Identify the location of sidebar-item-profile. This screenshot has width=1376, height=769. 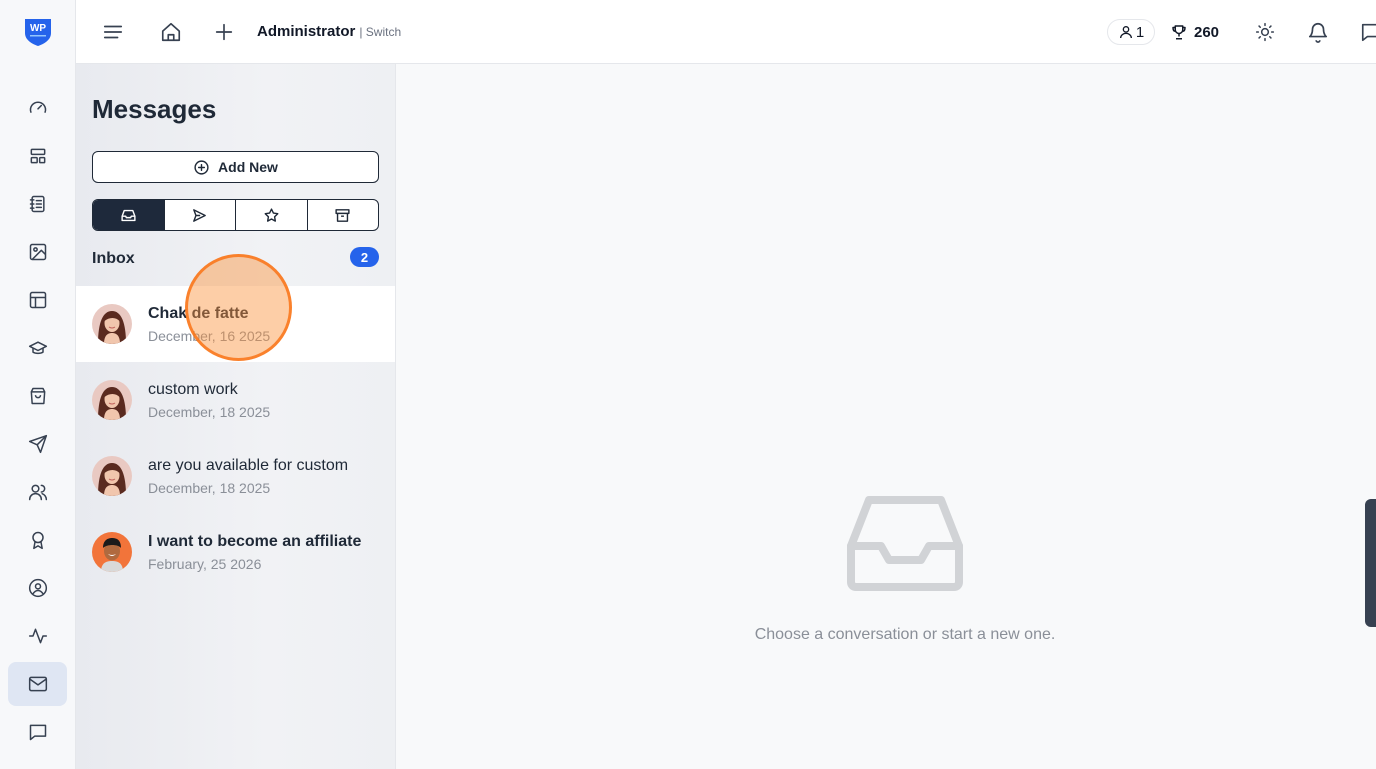
(37, 588).